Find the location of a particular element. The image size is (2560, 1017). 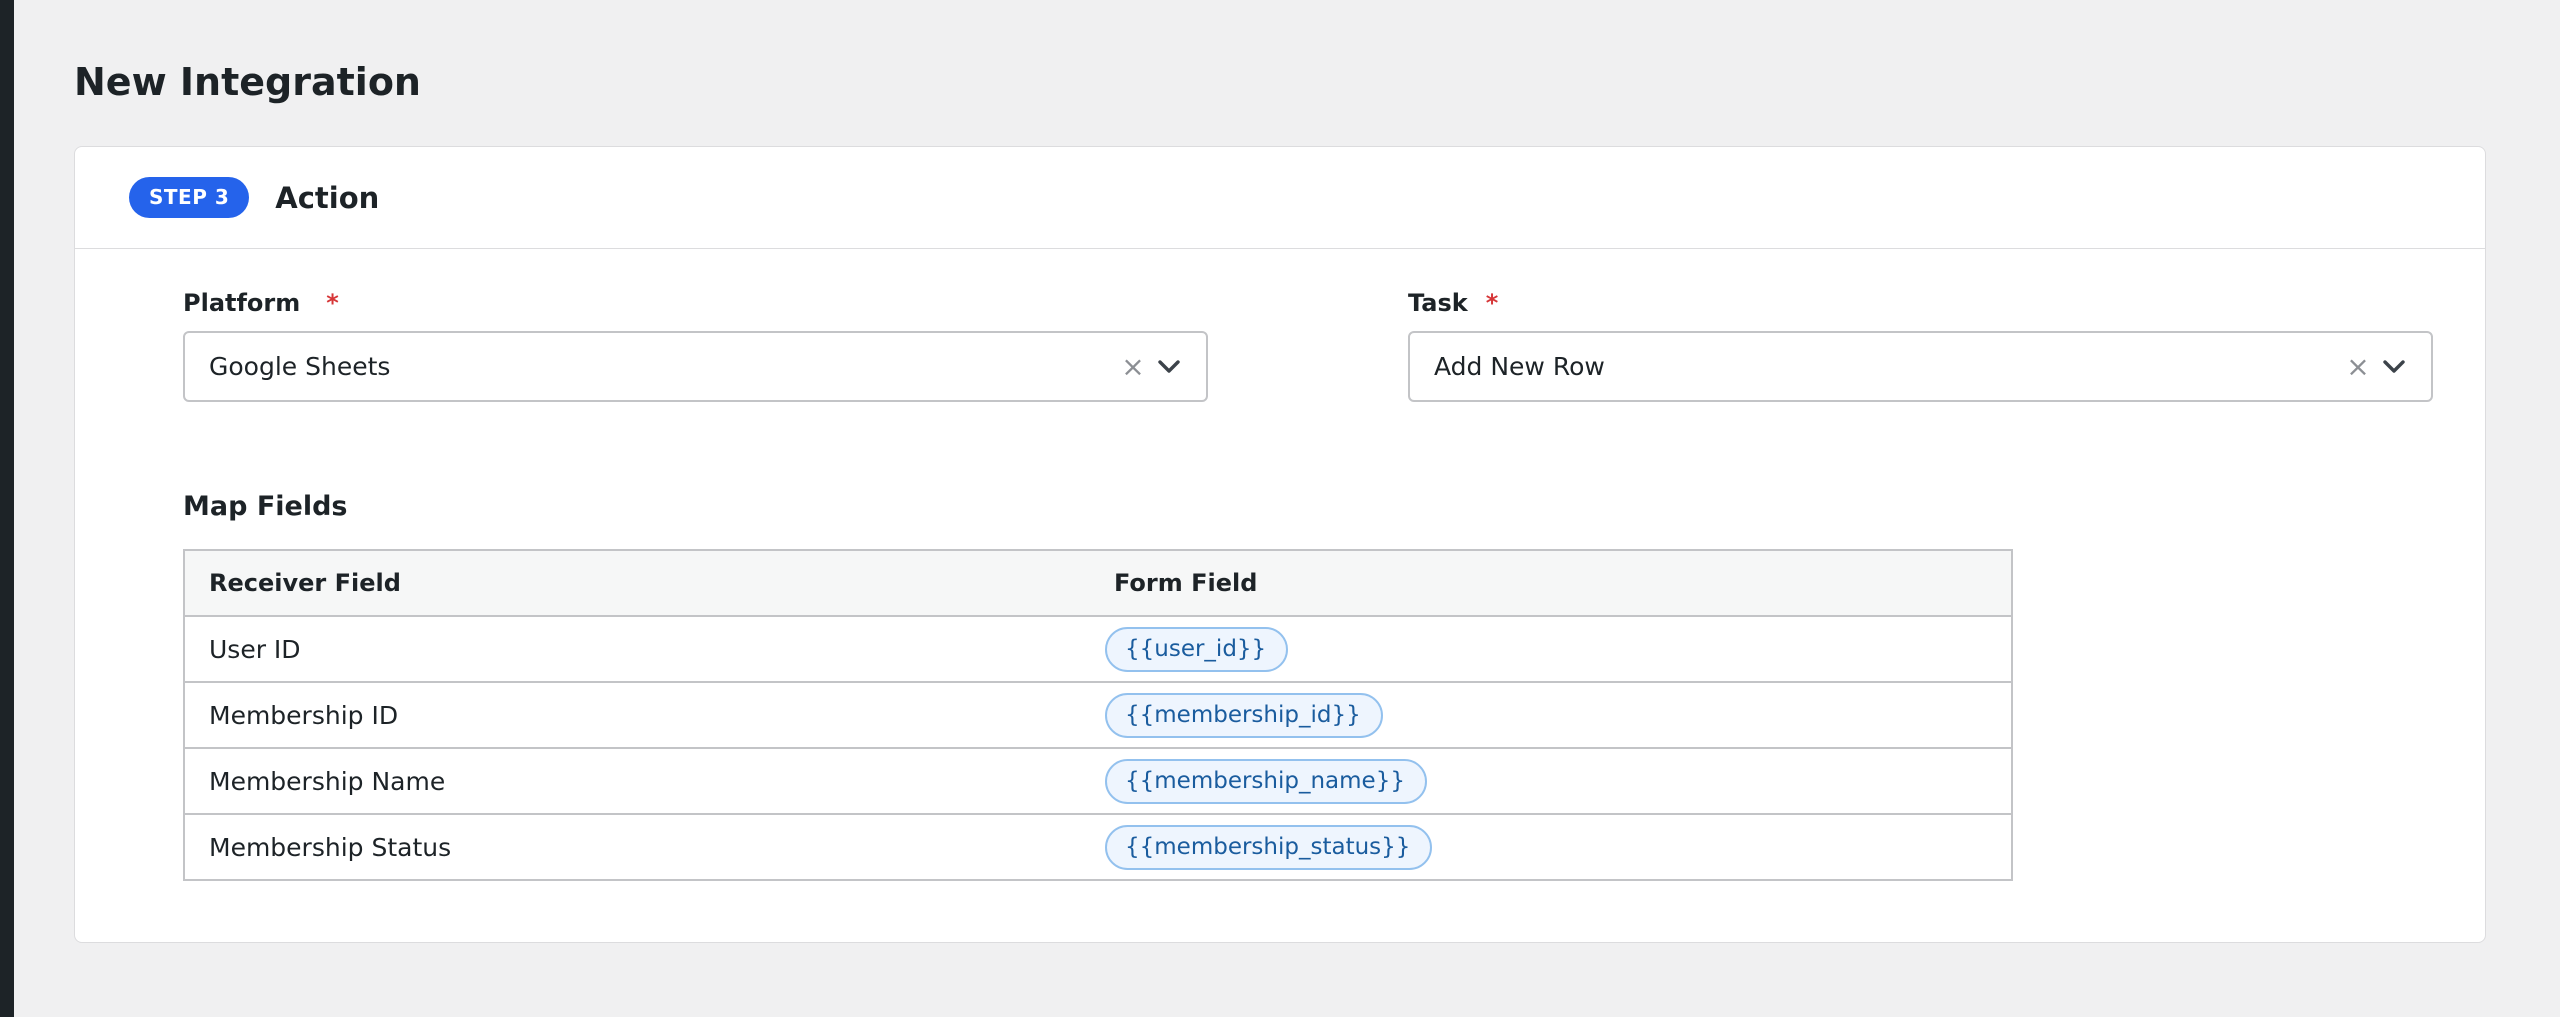

table-row: Membership ID {{membership_id}} is located at coordinates (1098, 715).